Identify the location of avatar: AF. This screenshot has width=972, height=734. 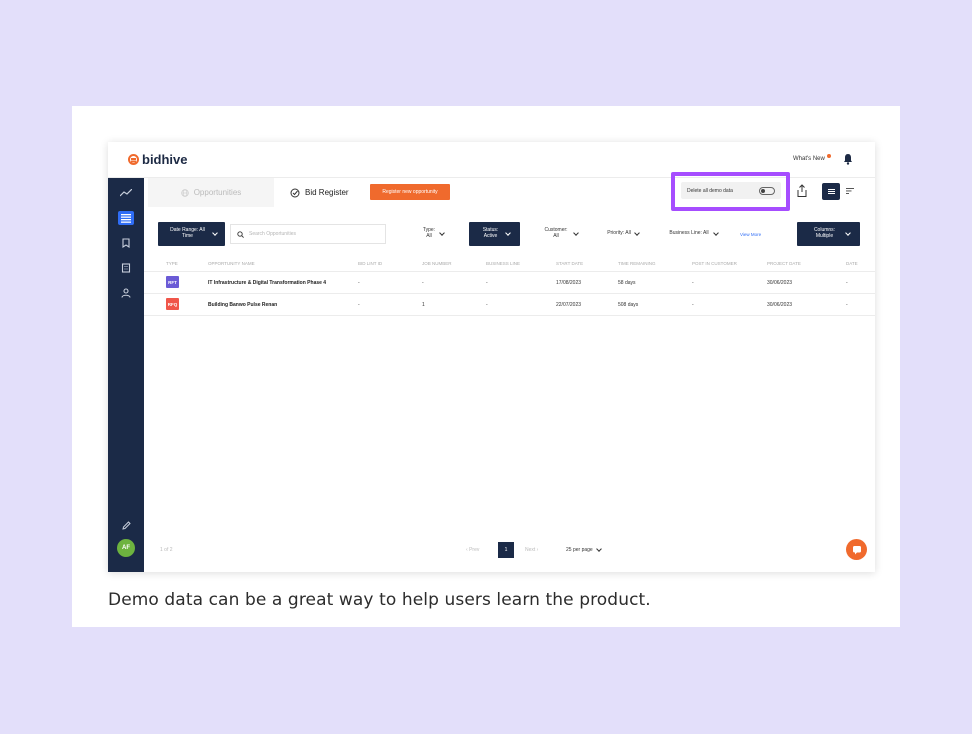
(126, 548).